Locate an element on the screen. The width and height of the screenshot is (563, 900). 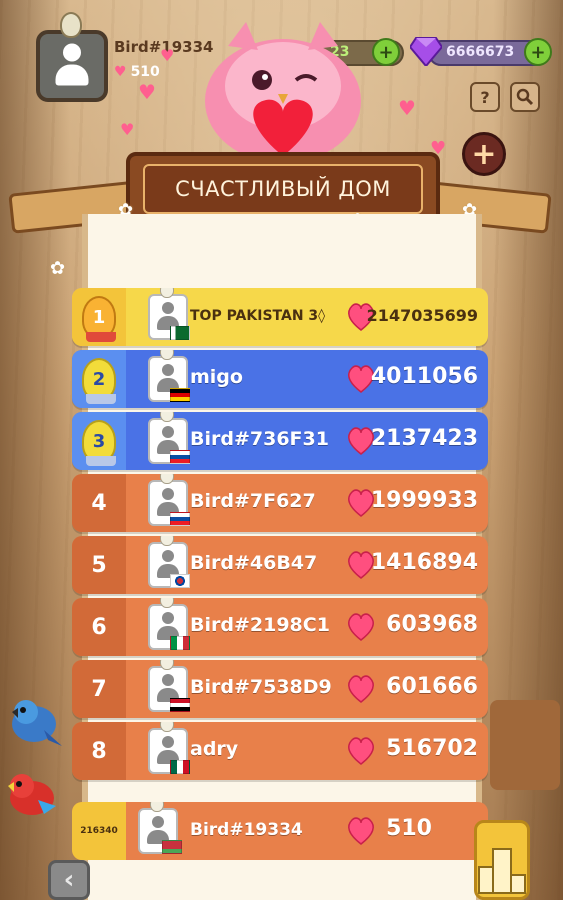
player-score: 601666 is located at coordinates (432, 686).